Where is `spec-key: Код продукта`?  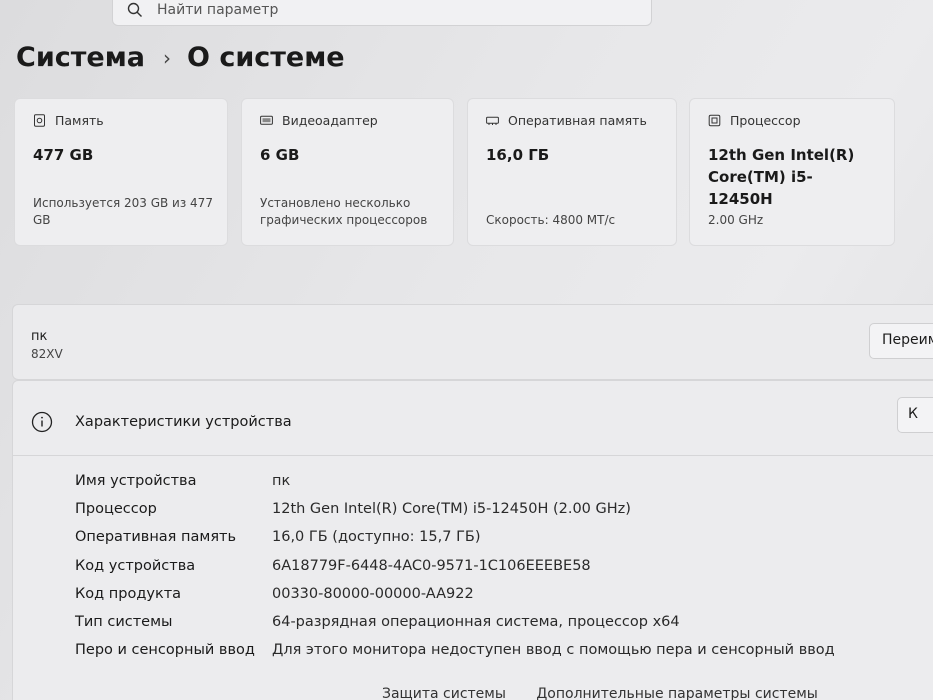
spec-key: Код продукта is located at coordinates (128, 593).